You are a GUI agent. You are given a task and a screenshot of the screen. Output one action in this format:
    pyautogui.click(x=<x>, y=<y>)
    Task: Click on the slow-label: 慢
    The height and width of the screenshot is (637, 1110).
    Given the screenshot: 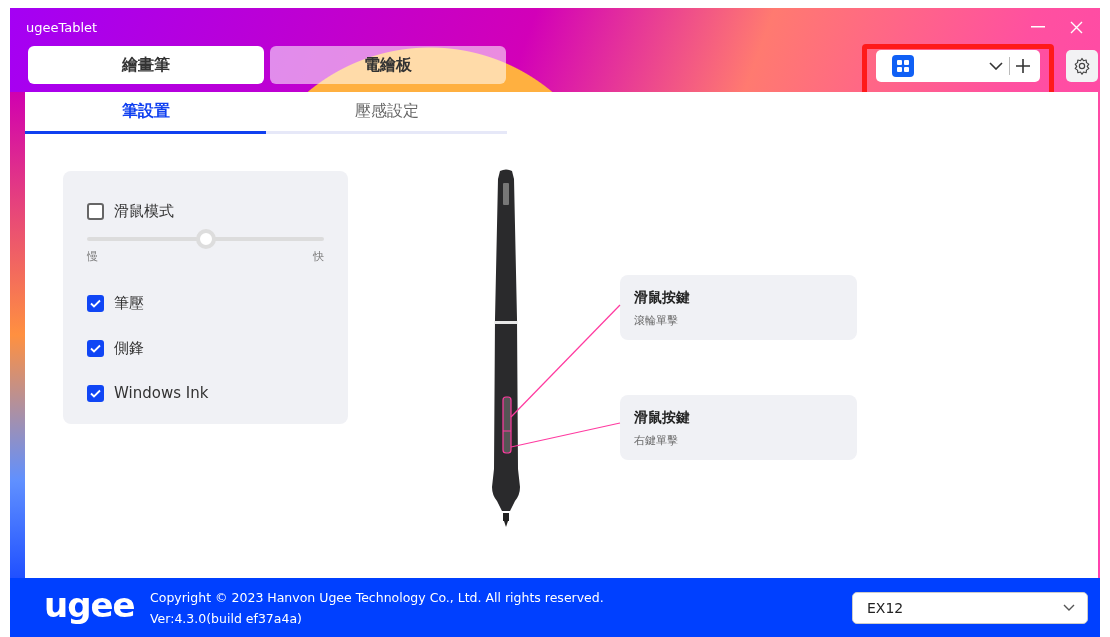 What is the action you would take?
    pyautogui.click(x=92, y=256)
    